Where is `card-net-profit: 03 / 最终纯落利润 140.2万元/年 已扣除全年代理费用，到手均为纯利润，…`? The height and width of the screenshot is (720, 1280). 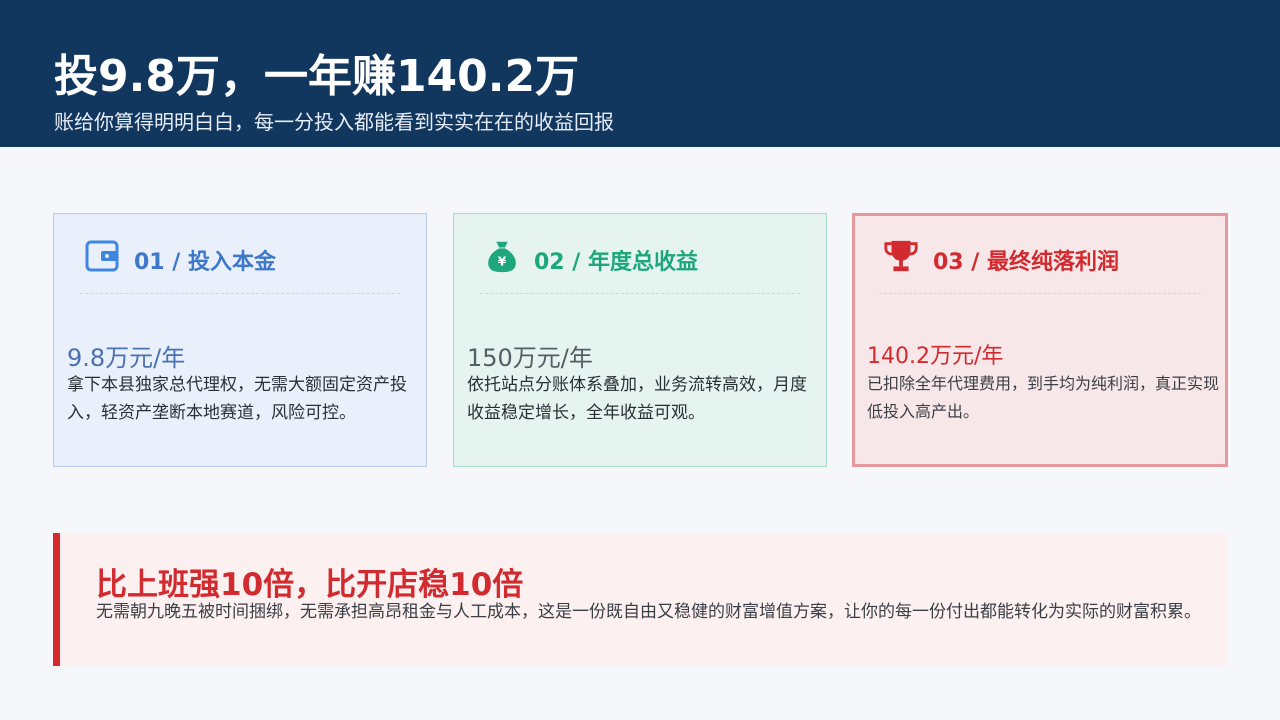 card-net-profit: 03 / 最终纯落利润 140.2万元/年 已扣除全年代理费用，到手均为纯利润，… is located at coordinates (1040, 340).